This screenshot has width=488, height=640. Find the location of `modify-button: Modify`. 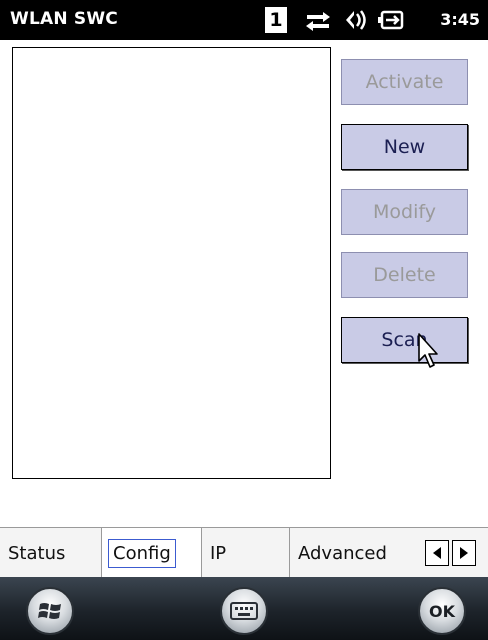

modify-button: Modify is located at coordinates (404, 212).